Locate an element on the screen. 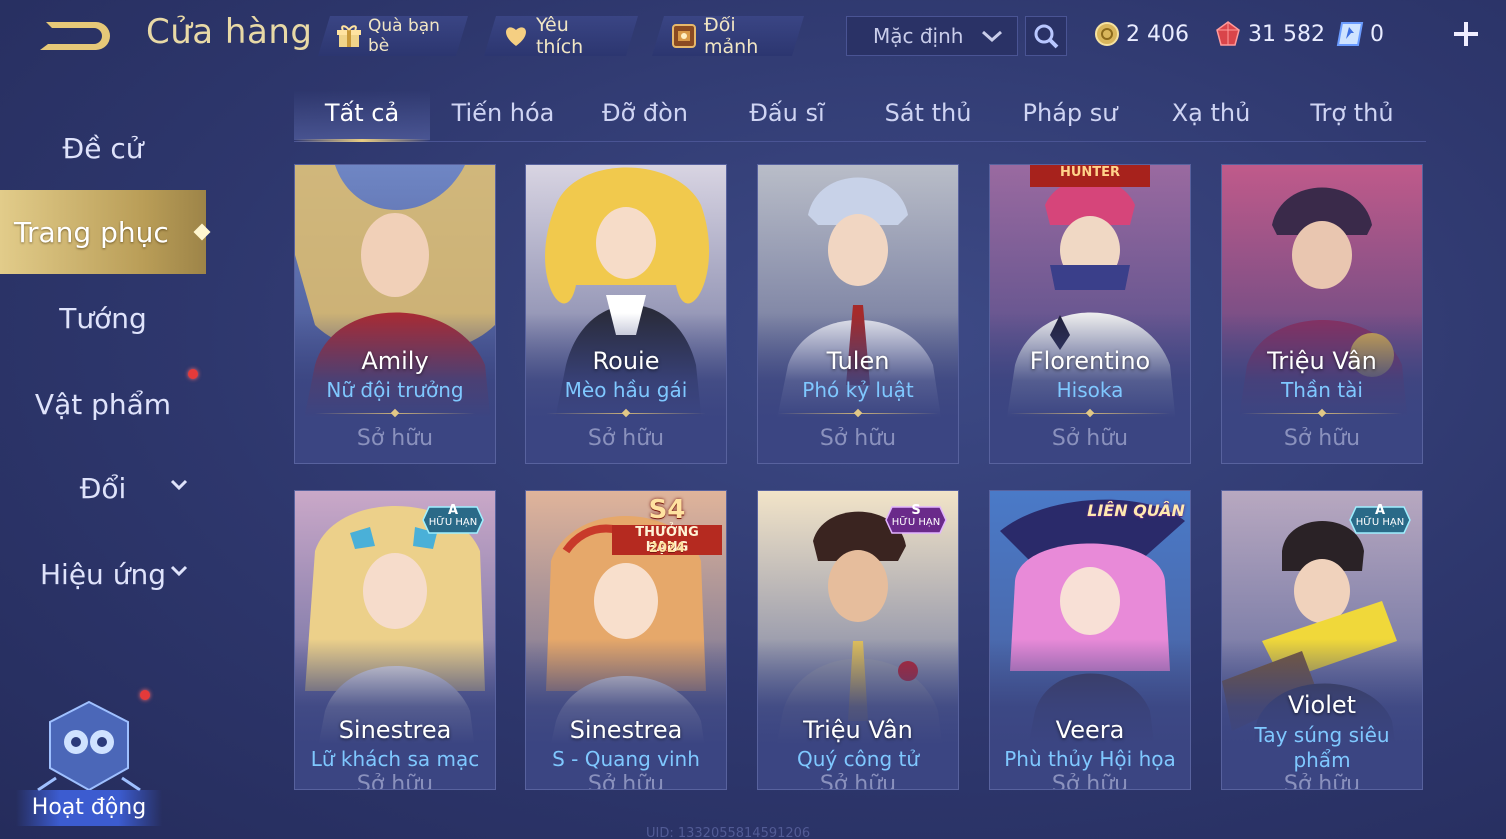 This screenshot has width=1506, height=839. friend-gift-button: Quà bạn bè is located at coordinates (393, 36).